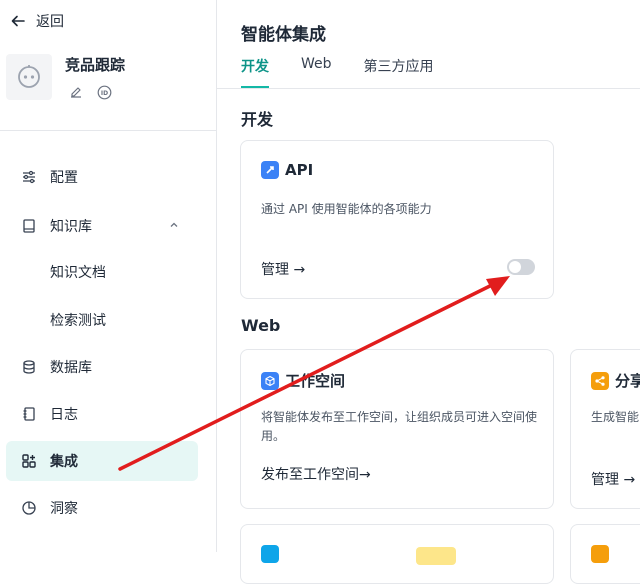 The height and width of the screenshot is (584, 640). What do you see at coordinates (353, 72) in the screenshot?
I see `tab-bar: 开发 Web 第三方应用` at bounding box center [353, 72].